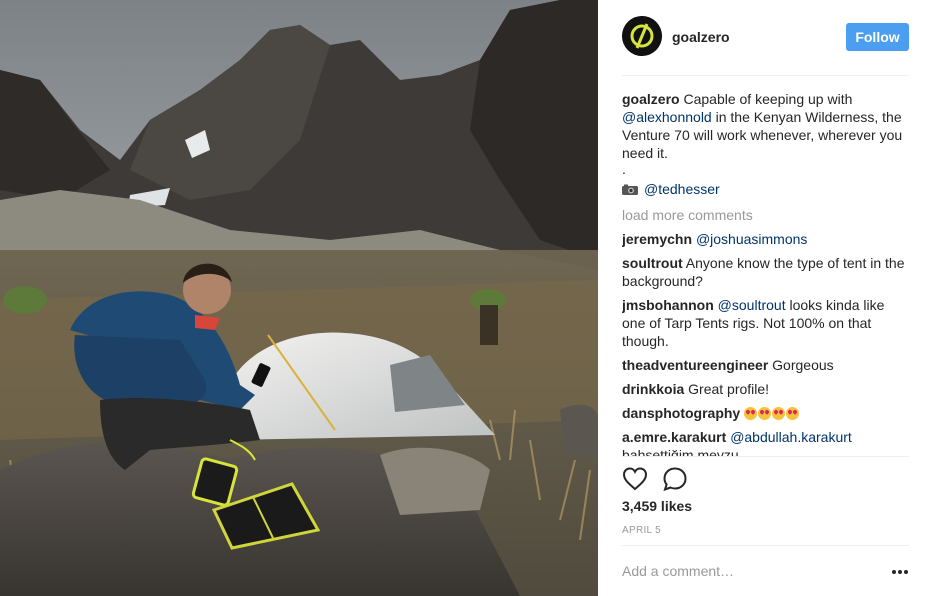 The height and width of the screenshot is (596, 929). What do you see at coordinates (667, 117) in the screenshot?
I see `caption-mention: @alexhonnold` at bounding box center [667, 117].